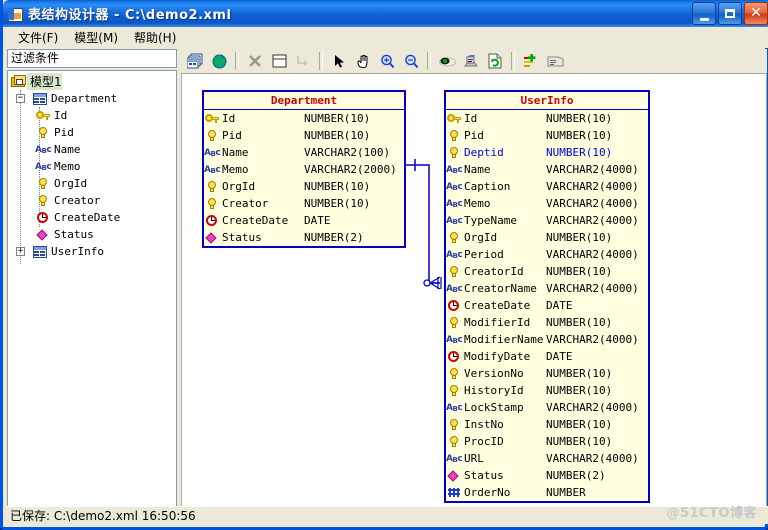 The image size is (768, 530). What do you see at coordinates (547, 407) in the screenshot?
I see `table-row: ABc LockStamp VARCHAR2(4000)` at bounding box center [547, 407].